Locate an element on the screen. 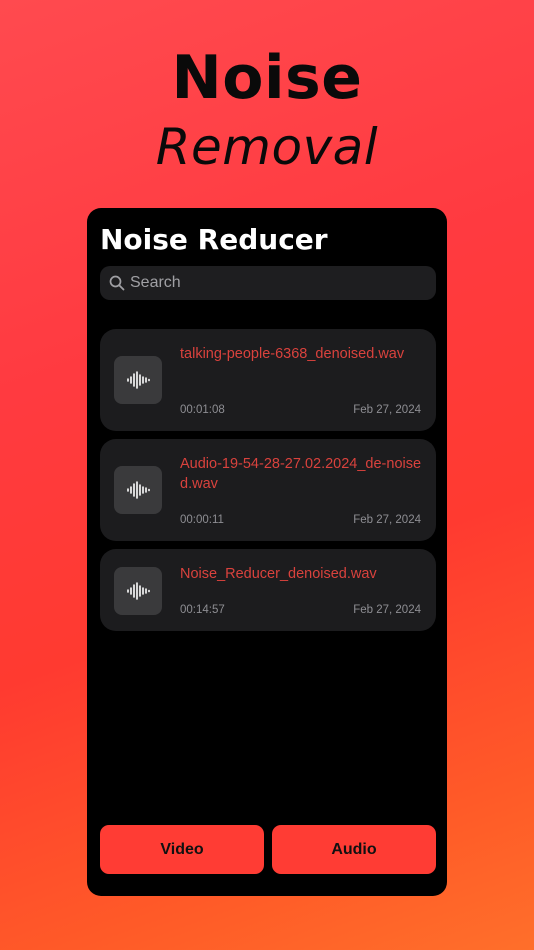 This screenshot has height=950, width=534. file-duration: 00:01:08 is located at coordinates (202, 410).